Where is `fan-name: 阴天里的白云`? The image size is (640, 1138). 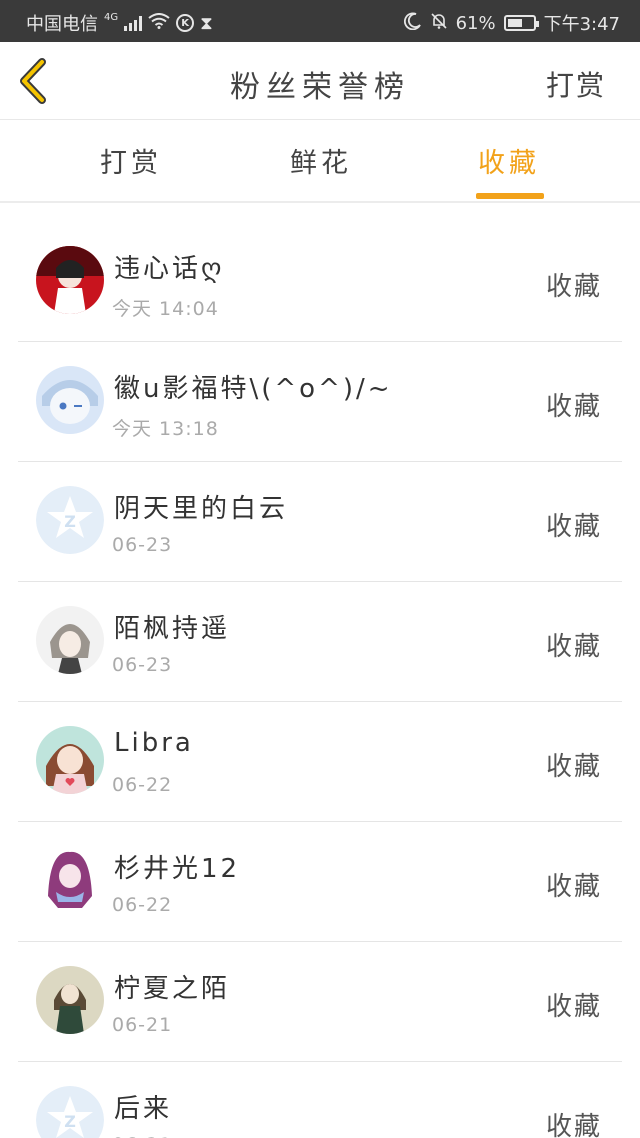
fan-name: 阴天里的白云 is located at coordinates (201, 509).